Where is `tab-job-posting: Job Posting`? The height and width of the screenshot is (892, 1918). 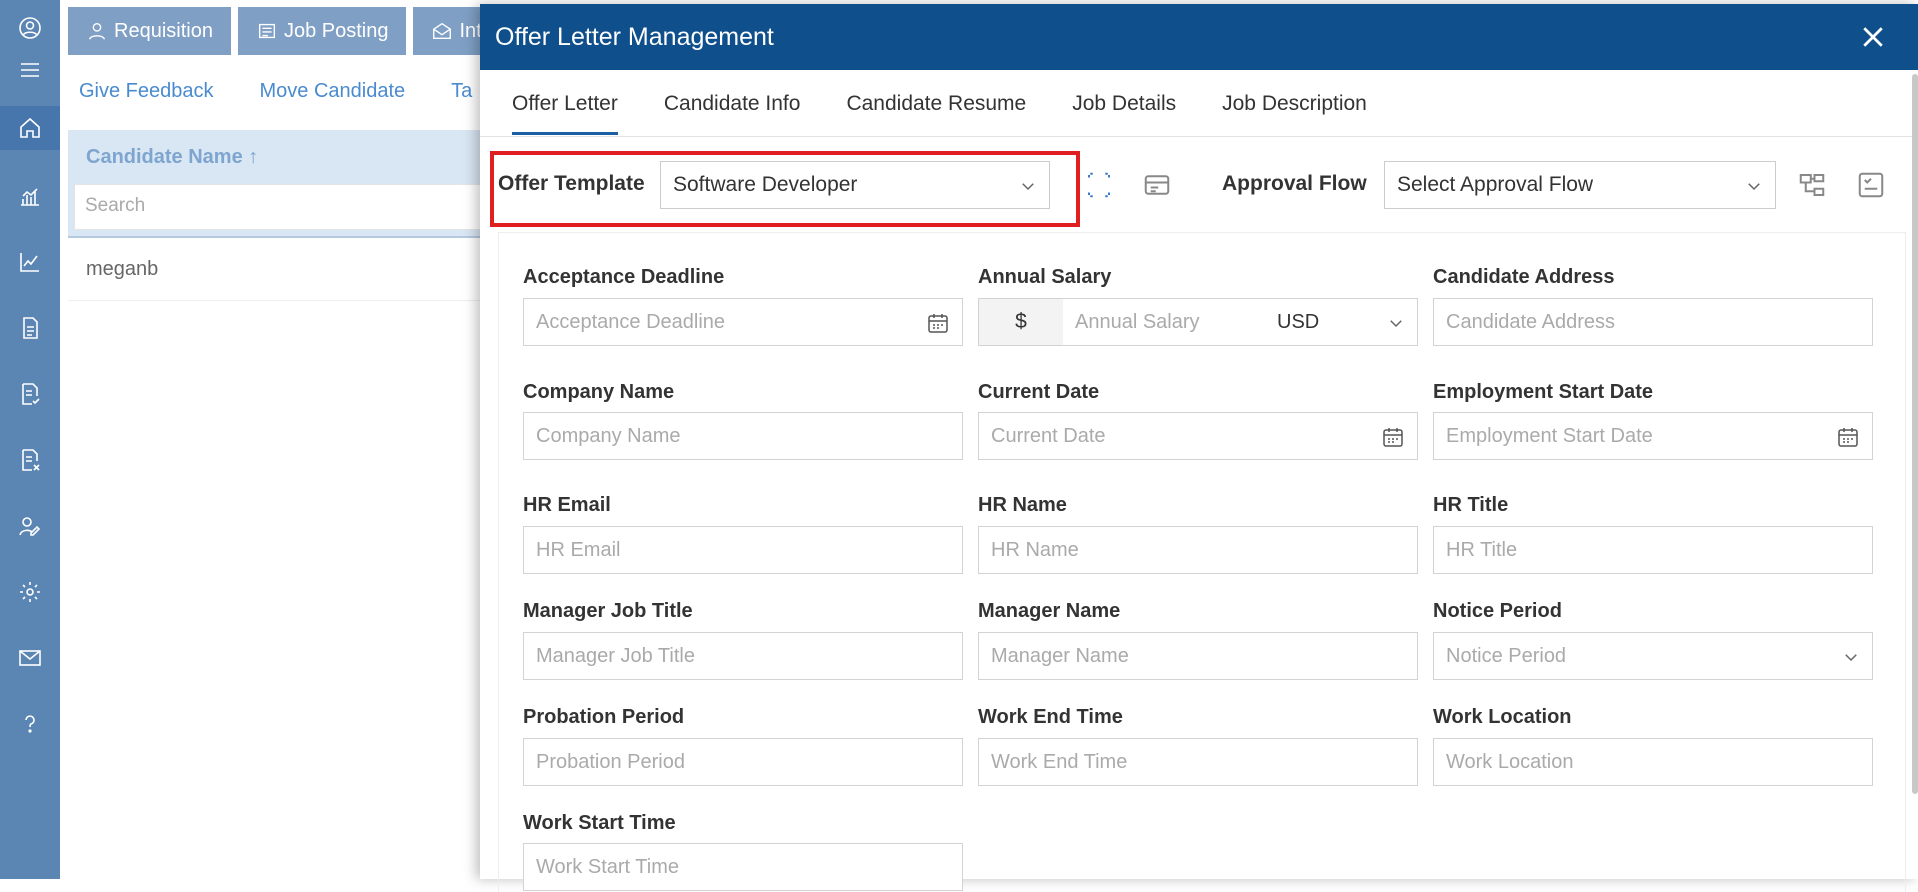
tab-job-posting: Job Posting is located at coordinates (322, 31).